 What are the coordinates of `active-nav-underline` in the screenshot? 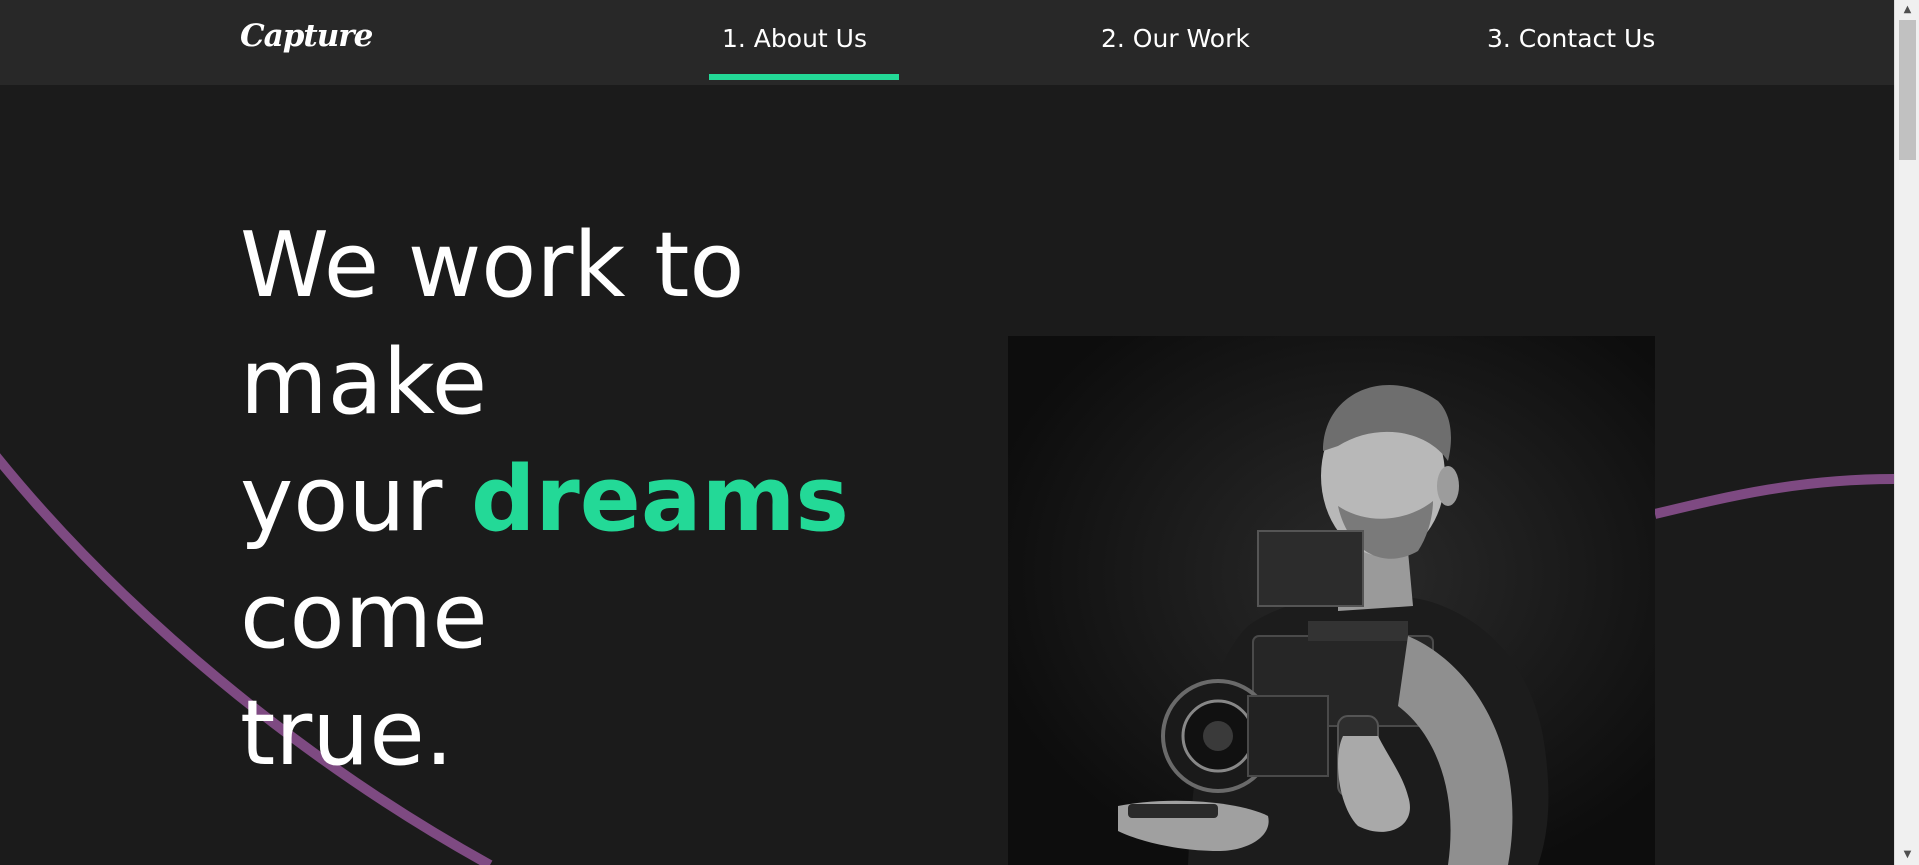 It's located at (804, 77).